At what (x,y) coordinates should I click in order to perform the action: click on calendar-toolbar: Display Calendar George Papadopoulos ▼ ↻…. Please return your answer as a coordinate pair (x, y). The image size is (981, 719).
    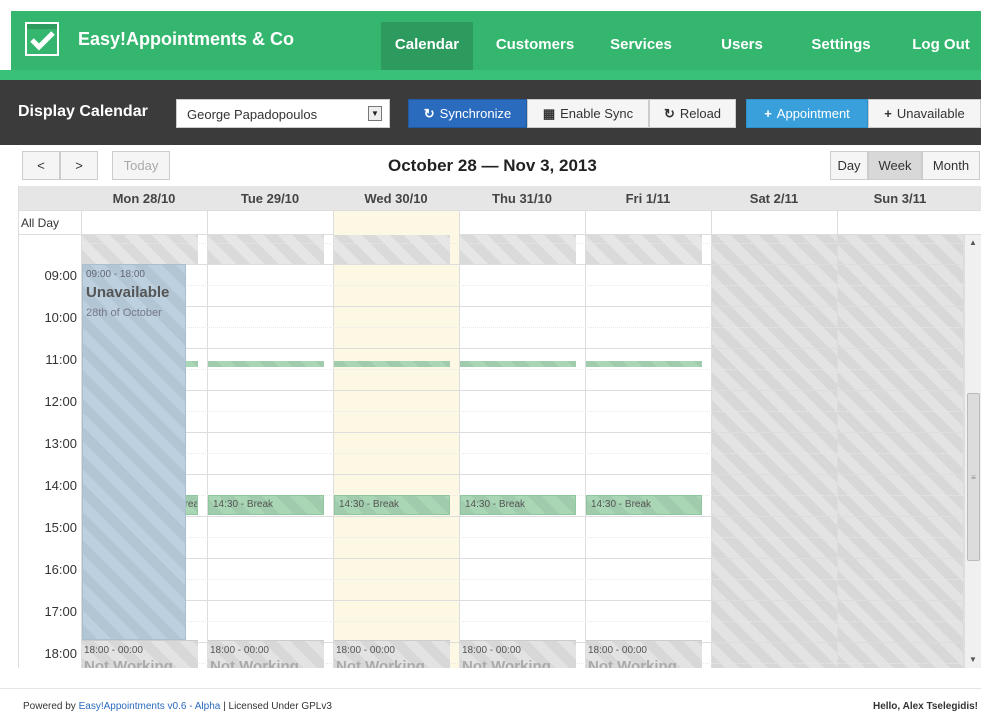
    Looking at the image, I should click on (490, 112).